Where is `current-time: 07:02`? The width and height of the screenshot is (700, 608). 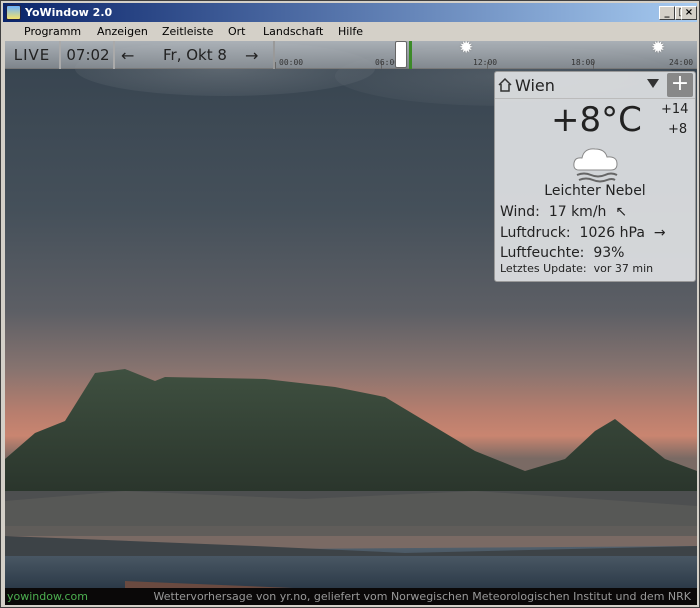
current-time: 07:02 is located at coordinates (89, 55).